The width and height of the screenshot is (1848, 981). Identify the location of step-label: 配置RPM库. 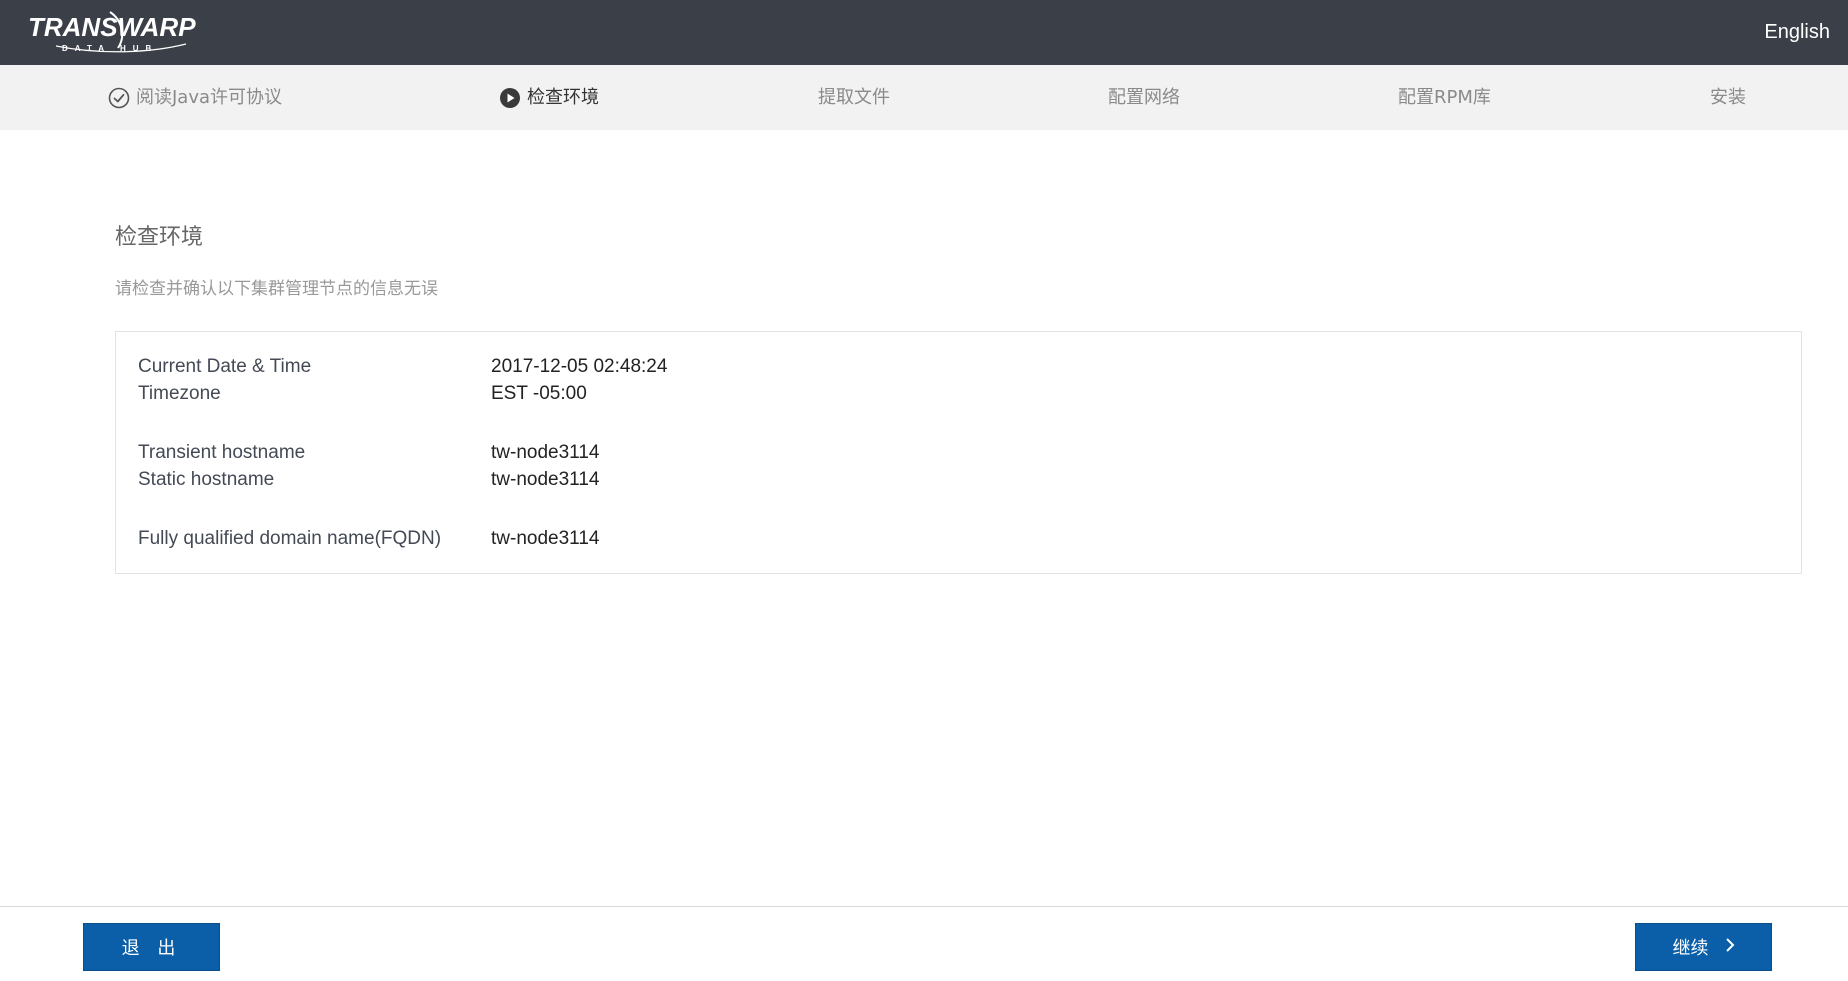
(1444, 97).